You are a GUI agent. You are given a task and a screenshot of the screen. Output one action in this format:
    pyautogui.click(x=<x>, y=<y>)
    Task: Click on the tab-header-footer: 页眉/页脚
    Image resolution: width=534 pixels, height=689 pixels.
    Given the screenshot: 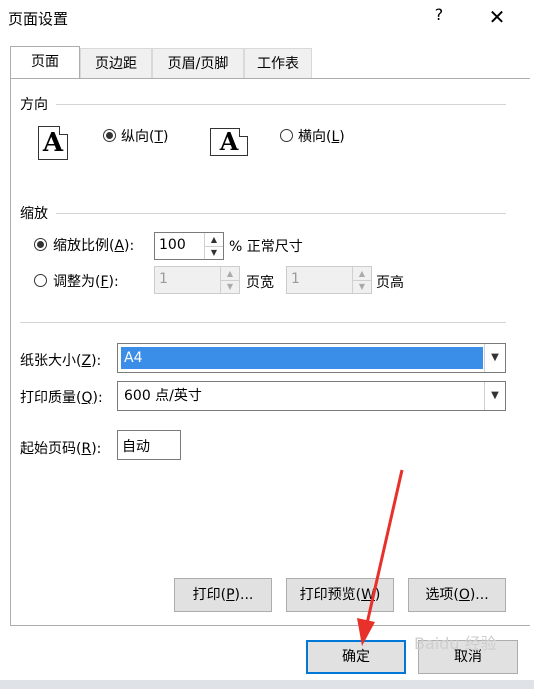 What is the action you would take?
    pyautogui.click(x=198, y=63)
    